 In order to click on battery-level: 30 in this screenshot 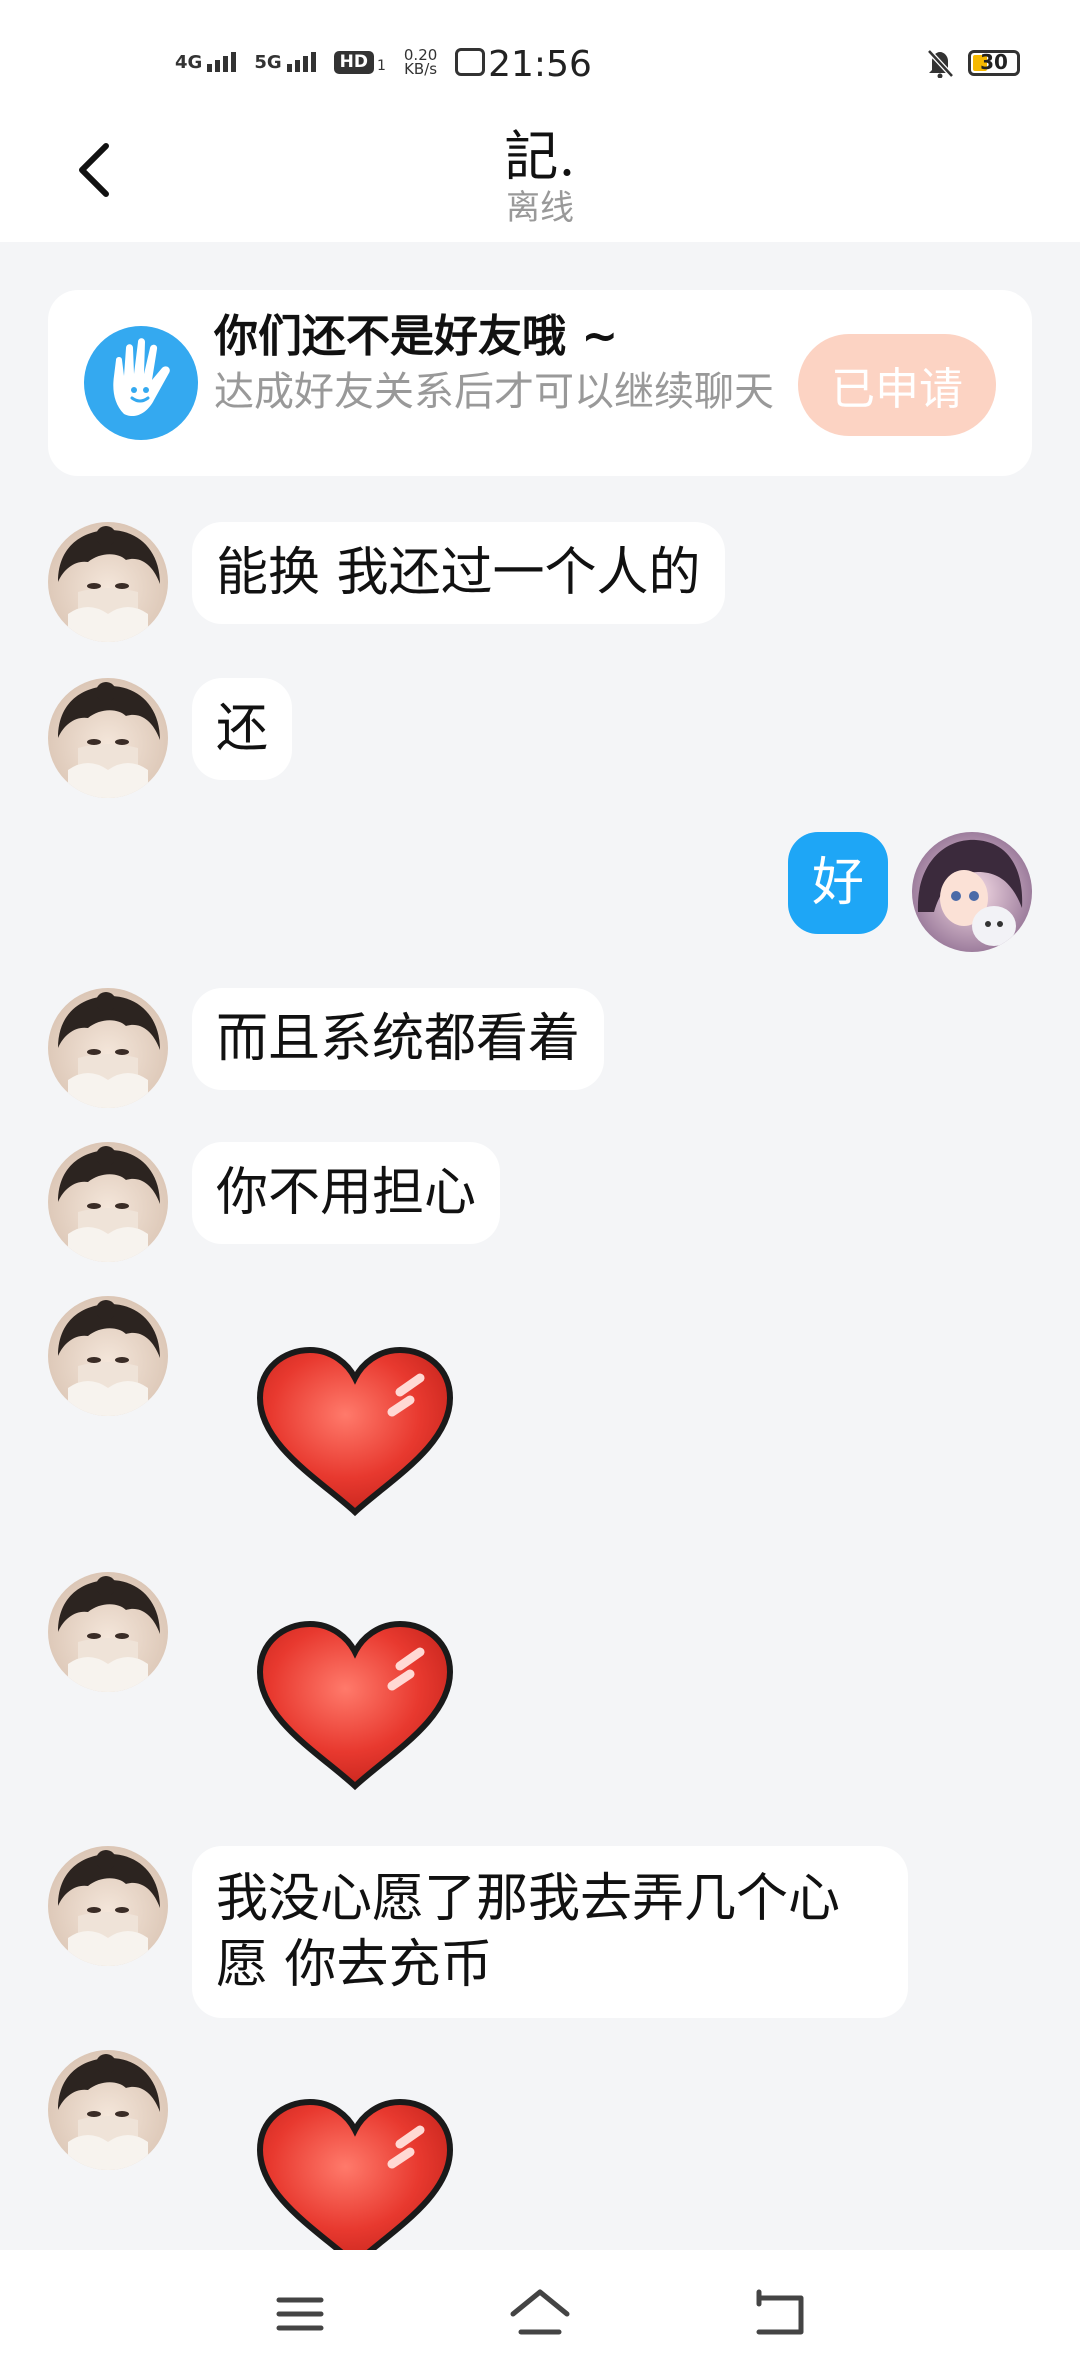, I will do `click(994, 62)`.